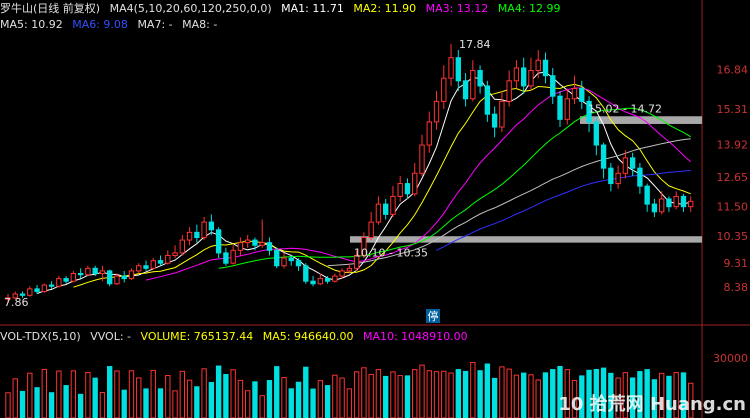 This screenshot has height=418, width=750. I want to click on ma6-value: MA6: 9.08, so click(100, 24).